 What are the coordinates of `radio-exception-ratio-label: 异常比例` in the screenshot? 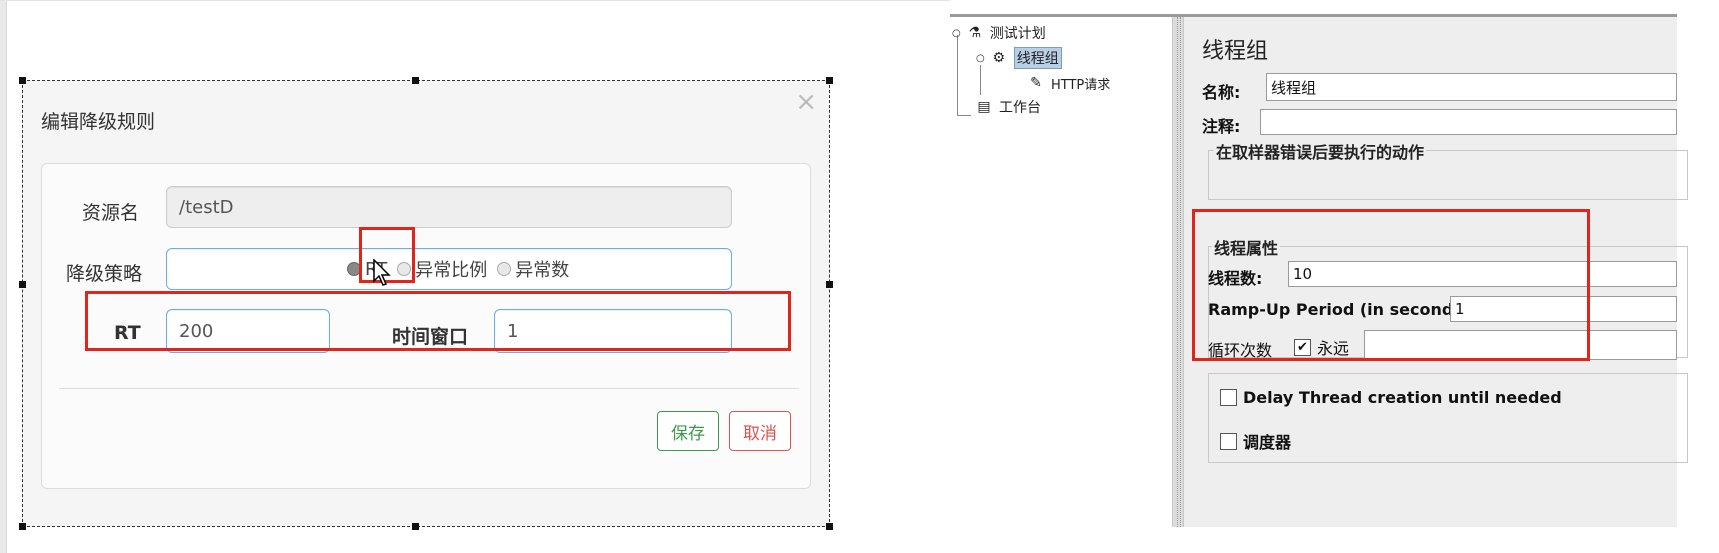 It's located at (451, 270).